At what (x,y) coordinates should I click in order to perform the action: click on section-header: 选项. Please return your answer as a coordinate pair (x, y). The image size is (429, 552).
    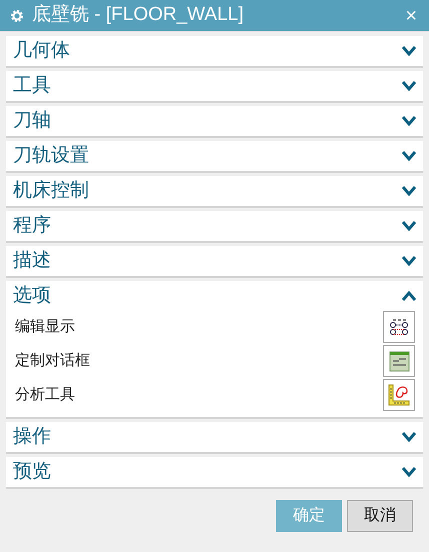
    Looking at the image, I should click on (214, 296).